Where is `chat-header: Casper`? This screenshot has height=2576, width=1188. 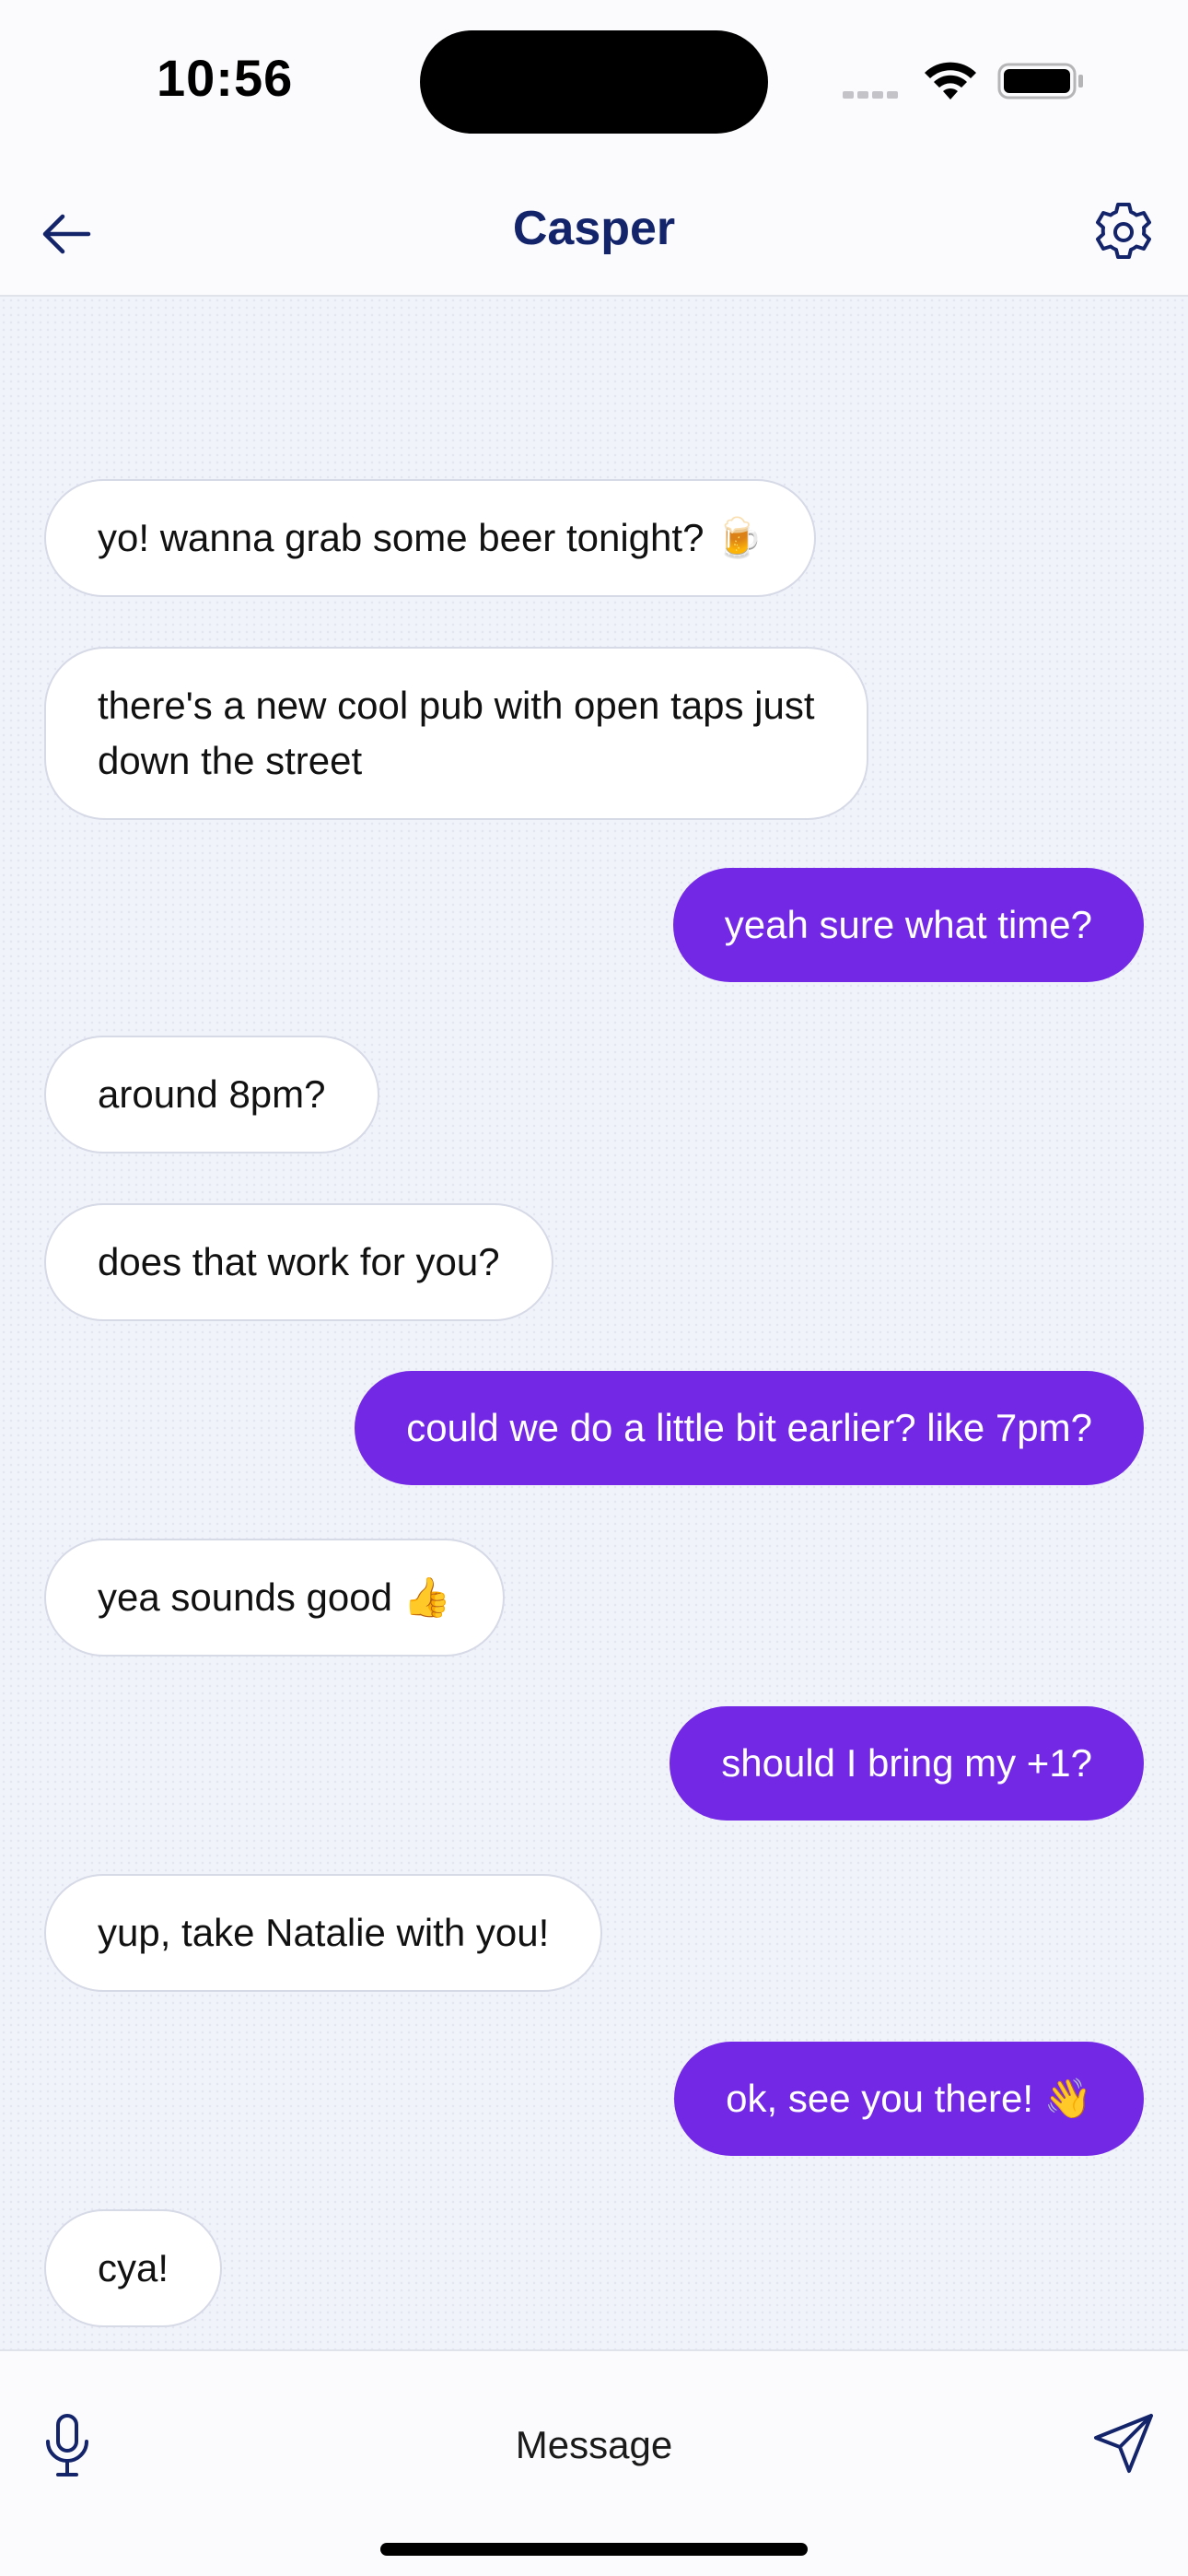 chat-header: Casper is located at coordinates (594, 231).